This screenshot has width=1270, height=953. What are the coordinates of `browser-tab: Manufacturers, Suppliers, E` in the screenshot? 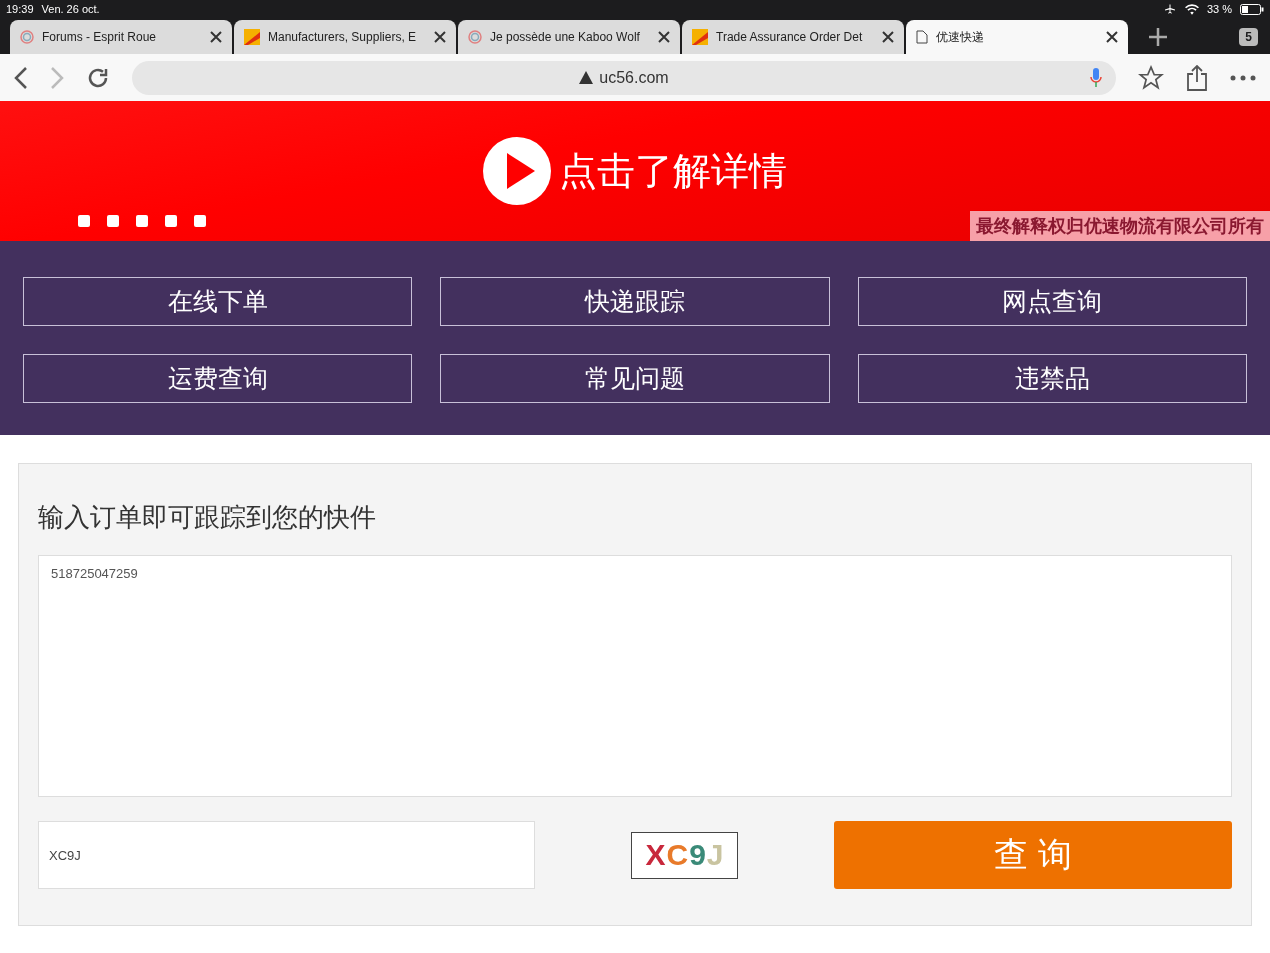 It's located at (345, 37).